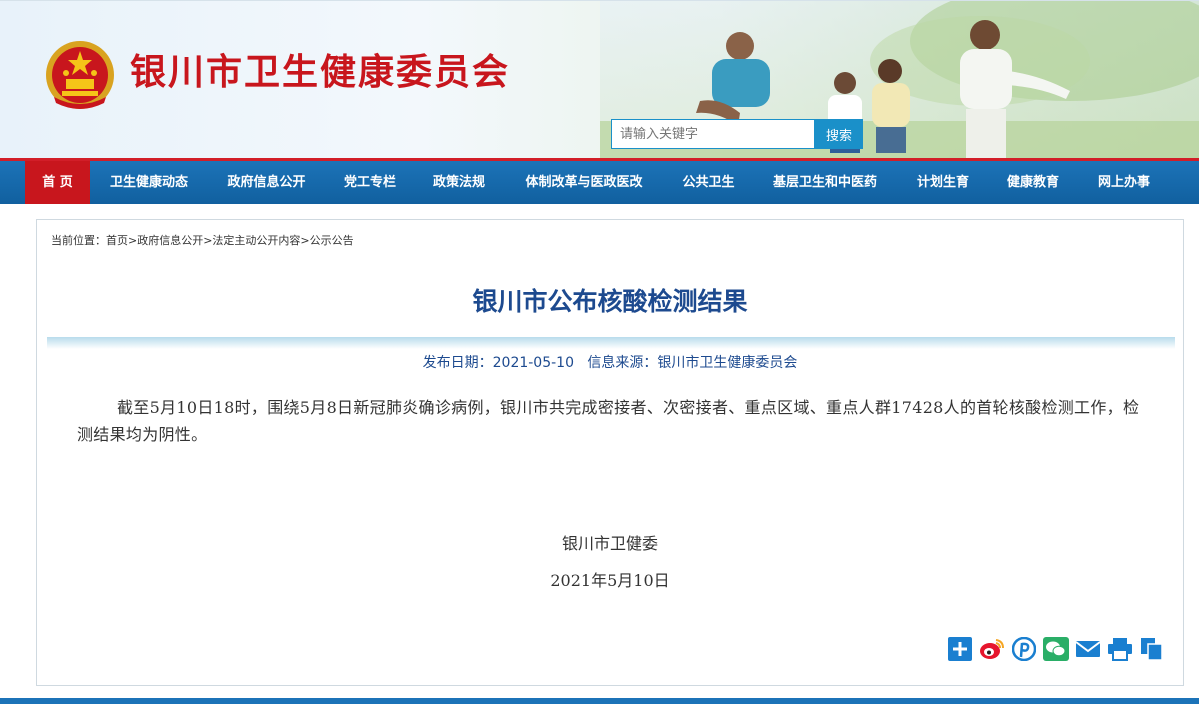 This screenshot has width=1199, height=704. I want to click on nav-item-policy: 政策法规, so click(459, 182).